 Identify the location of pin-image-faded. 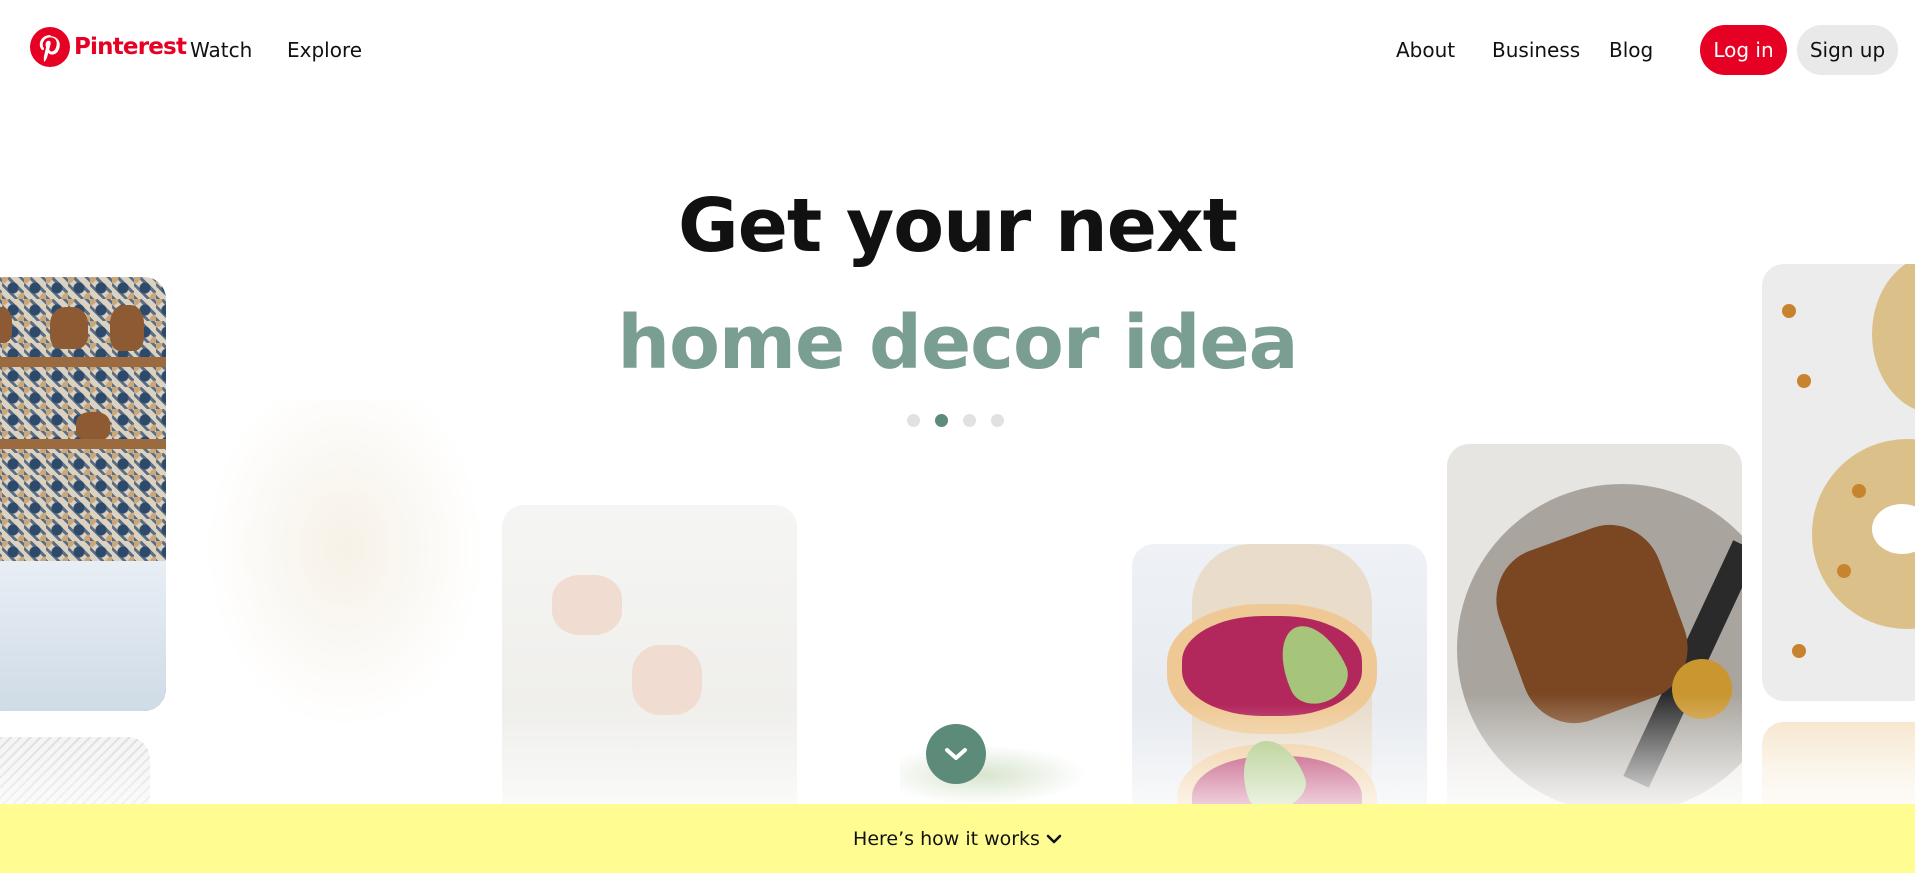
(345, 565).